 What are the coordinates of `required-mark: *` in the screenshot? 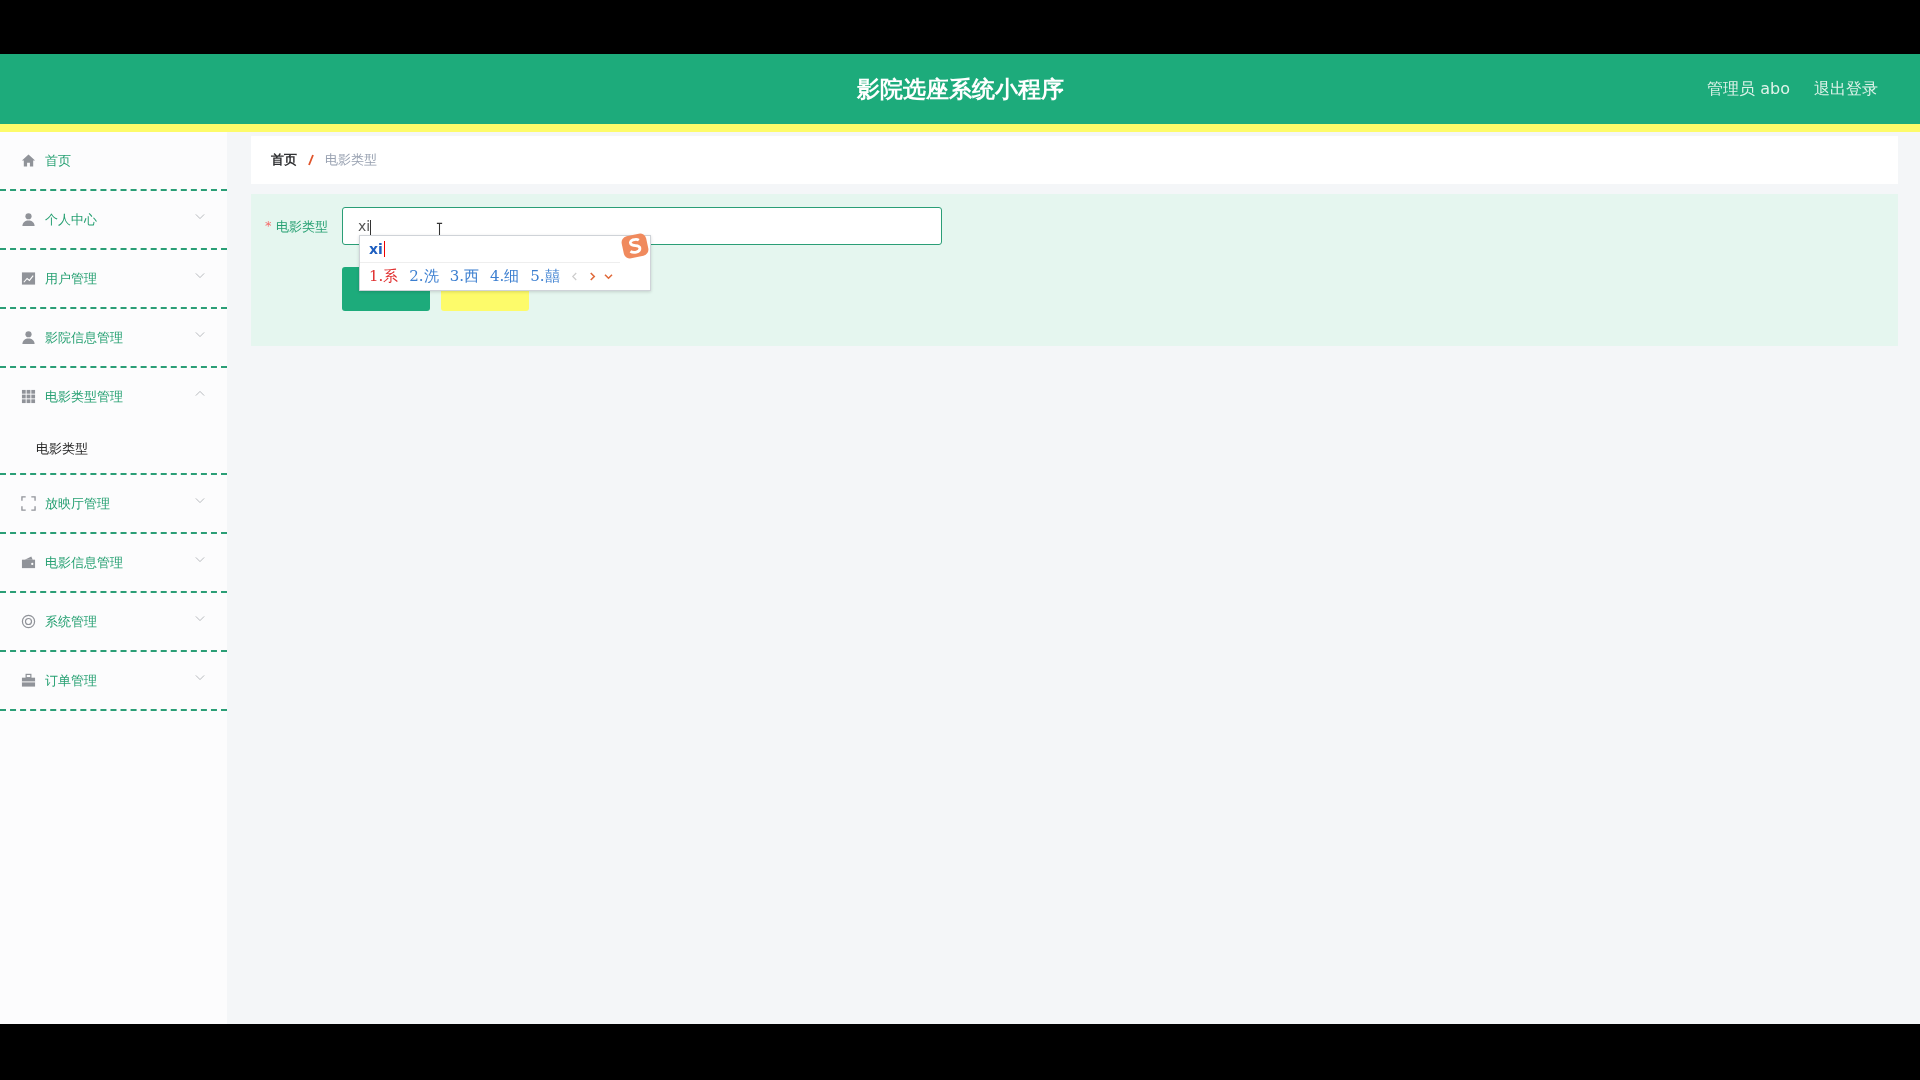 It's located at (268, 226).